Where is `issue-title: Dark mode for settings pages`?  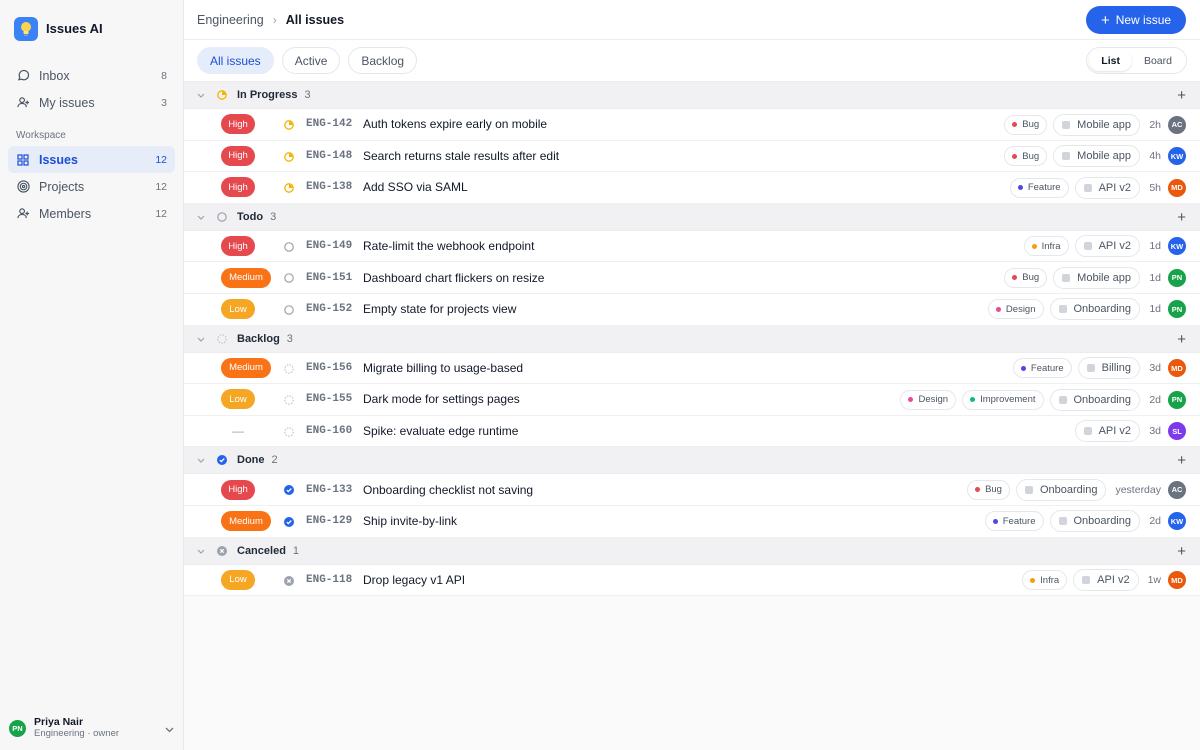 issue-title: Dark mode for settings pages is located at coordinates (441, 399).